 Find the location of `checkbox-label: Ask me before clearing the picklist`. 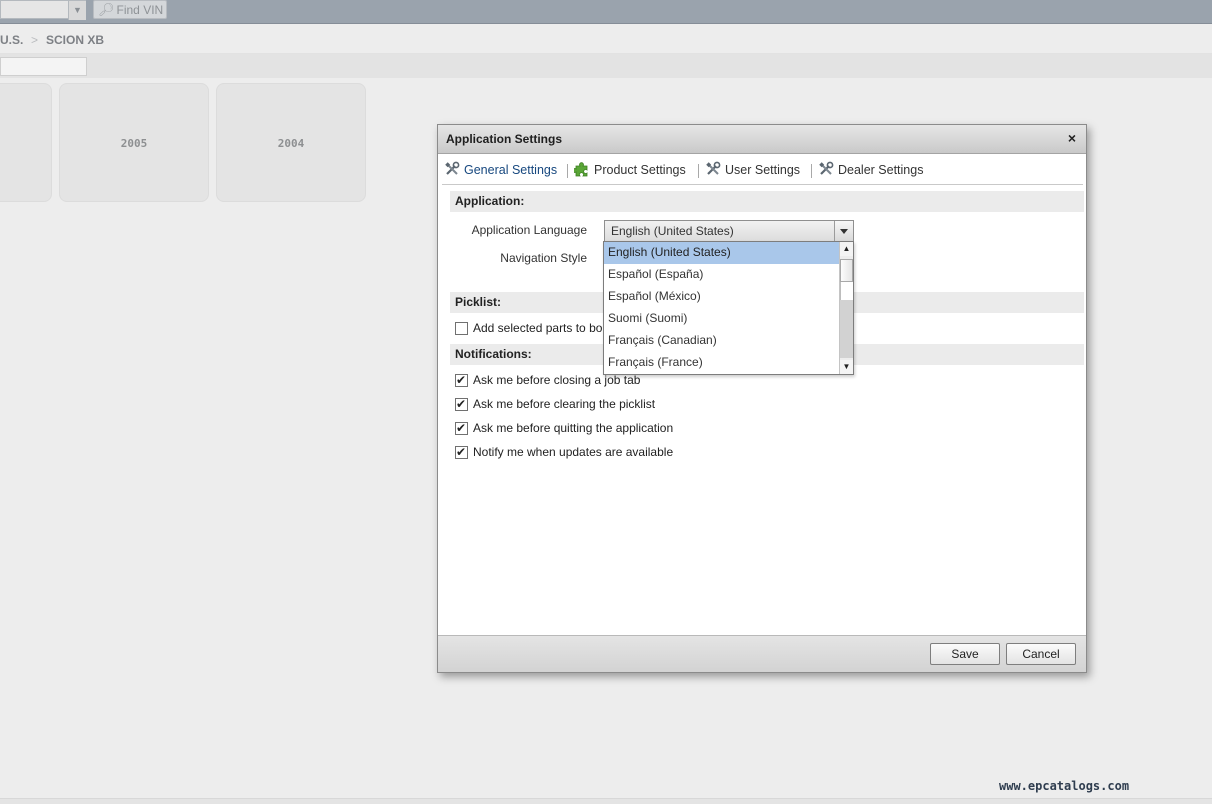

checkbox-label: Ask me before clearing the picklist is located at coordinates (564, 404).